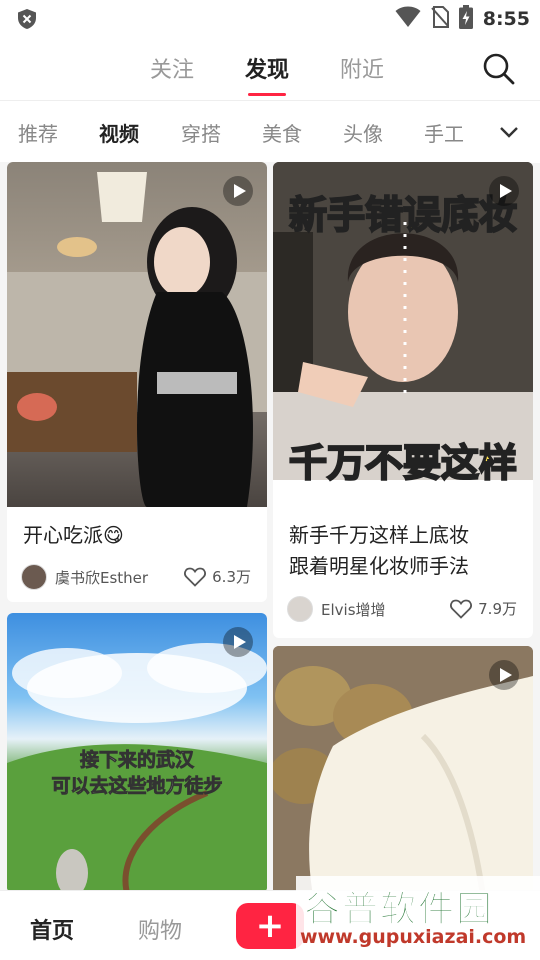  I want to click on plus-icon: +, so click(270, 926).